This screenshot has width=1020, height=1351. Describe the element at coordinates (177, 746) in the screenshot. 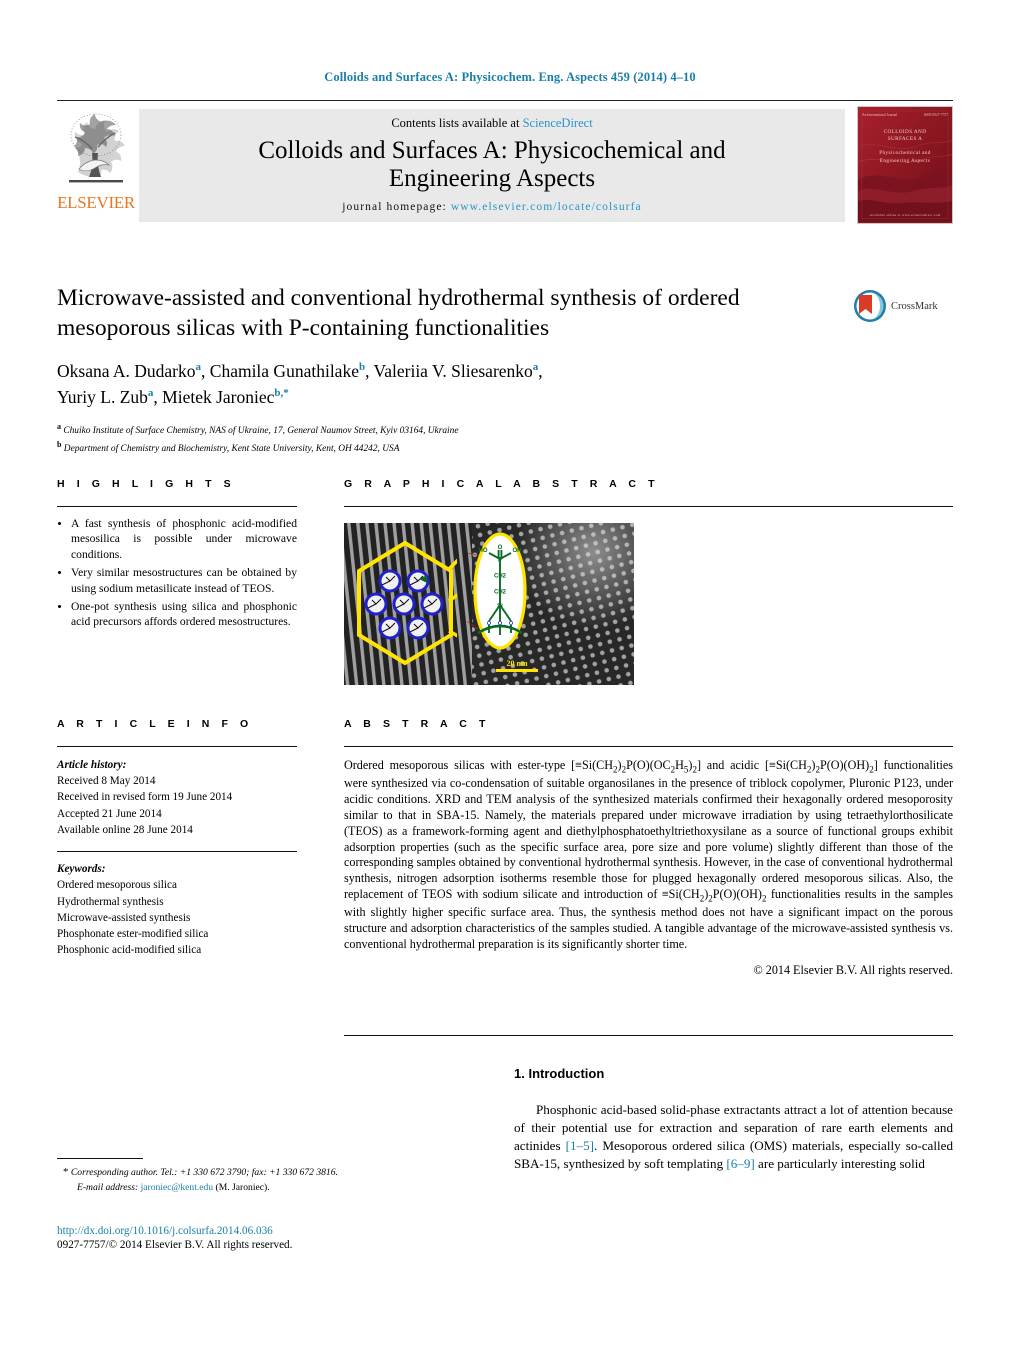

I see `article-info-divider` at that location.